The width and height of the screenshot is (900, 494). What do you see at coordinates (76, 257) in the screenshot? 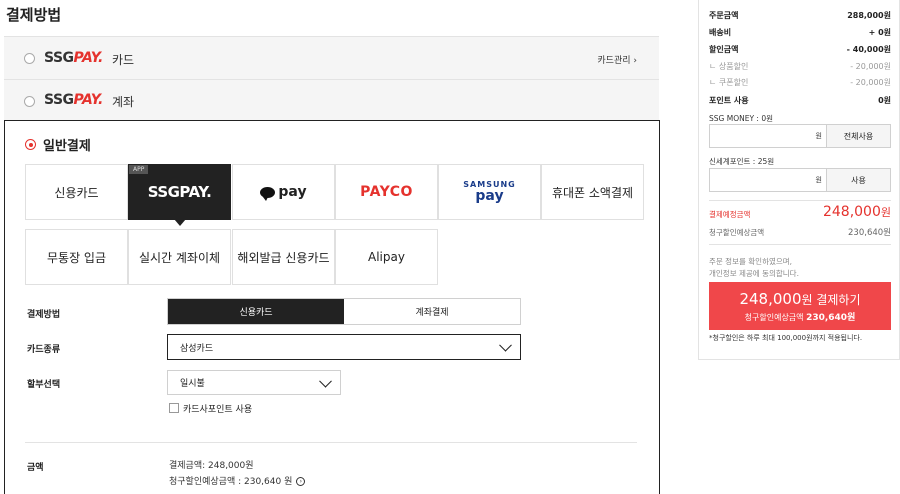
I see `method-bank-deposit: 무통장 입금` at bounding box center [76, 257].